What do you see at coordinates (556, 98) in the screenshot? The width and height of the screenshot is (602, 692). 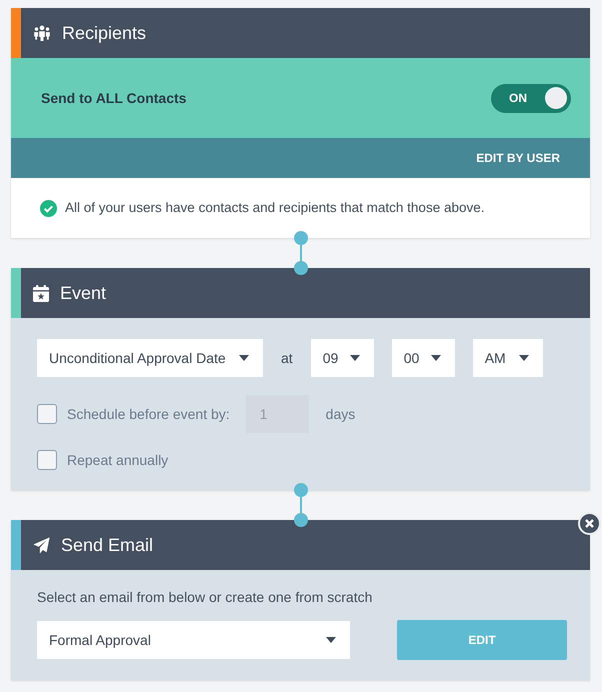 I see `toggle-knob-icon` at bounding box center [556, 98].